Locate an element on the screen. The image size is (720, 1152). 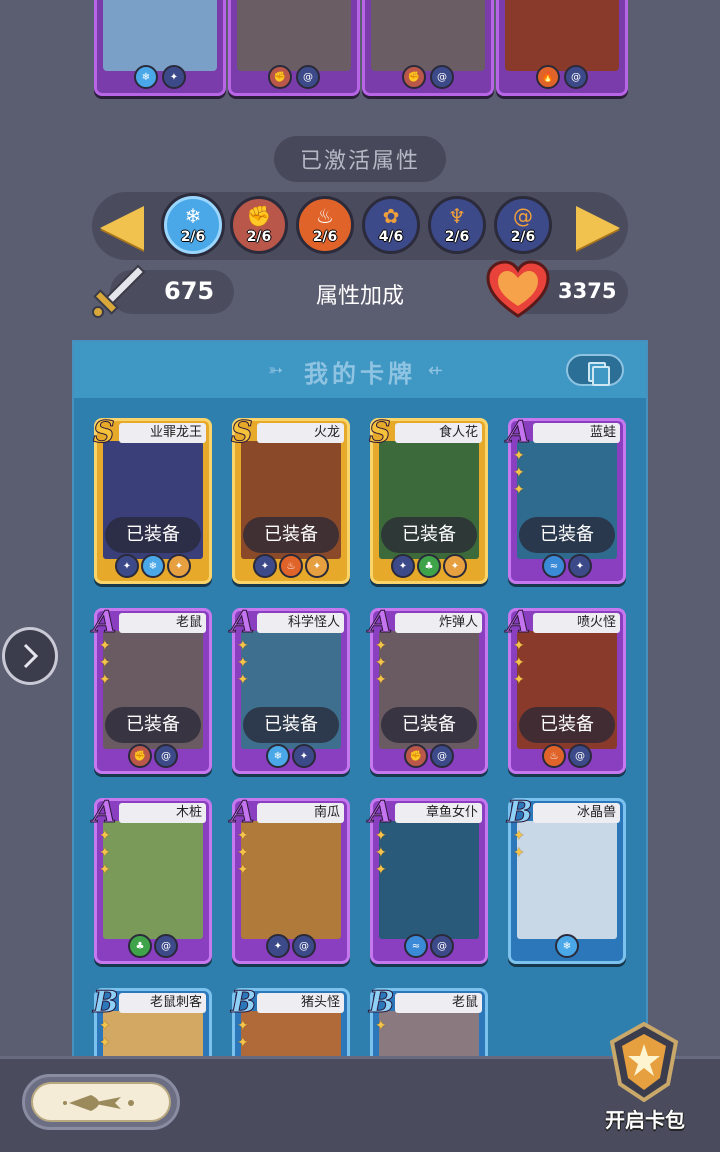
card: 喷火怪 A ✦ ✦ ✦ 已装备 ♨ @ is located at coordinates (566, 689).